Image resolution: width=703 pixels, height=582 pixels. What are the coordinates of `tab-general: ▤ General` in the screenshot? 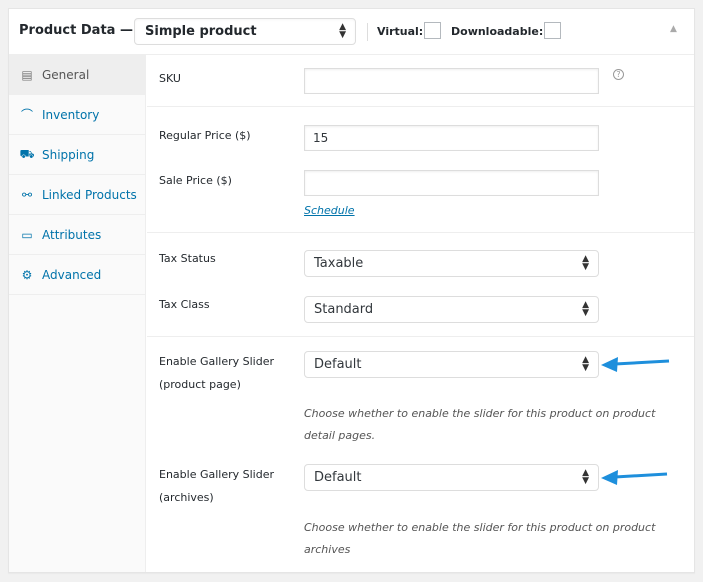 It's located at (77, 75).